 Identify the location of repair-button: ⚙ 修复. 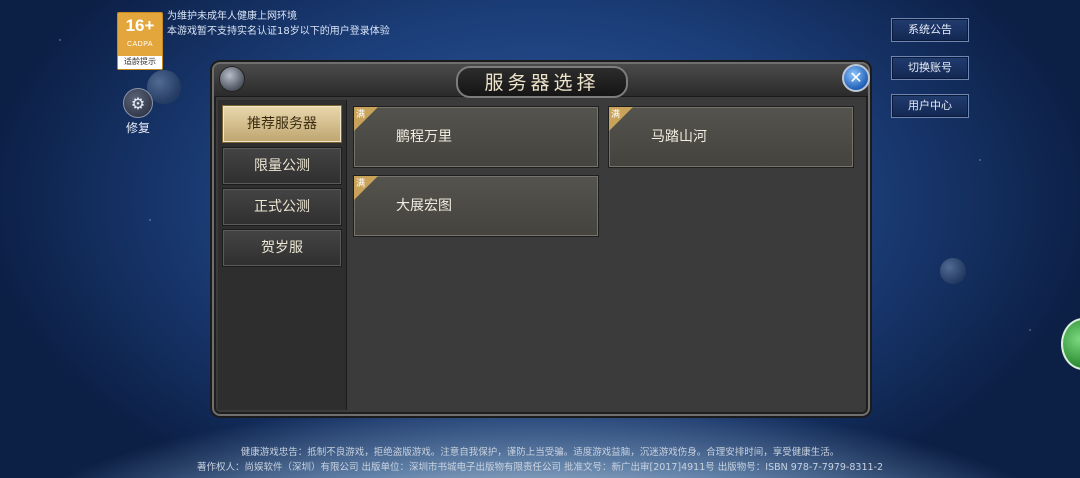
(138, 112).